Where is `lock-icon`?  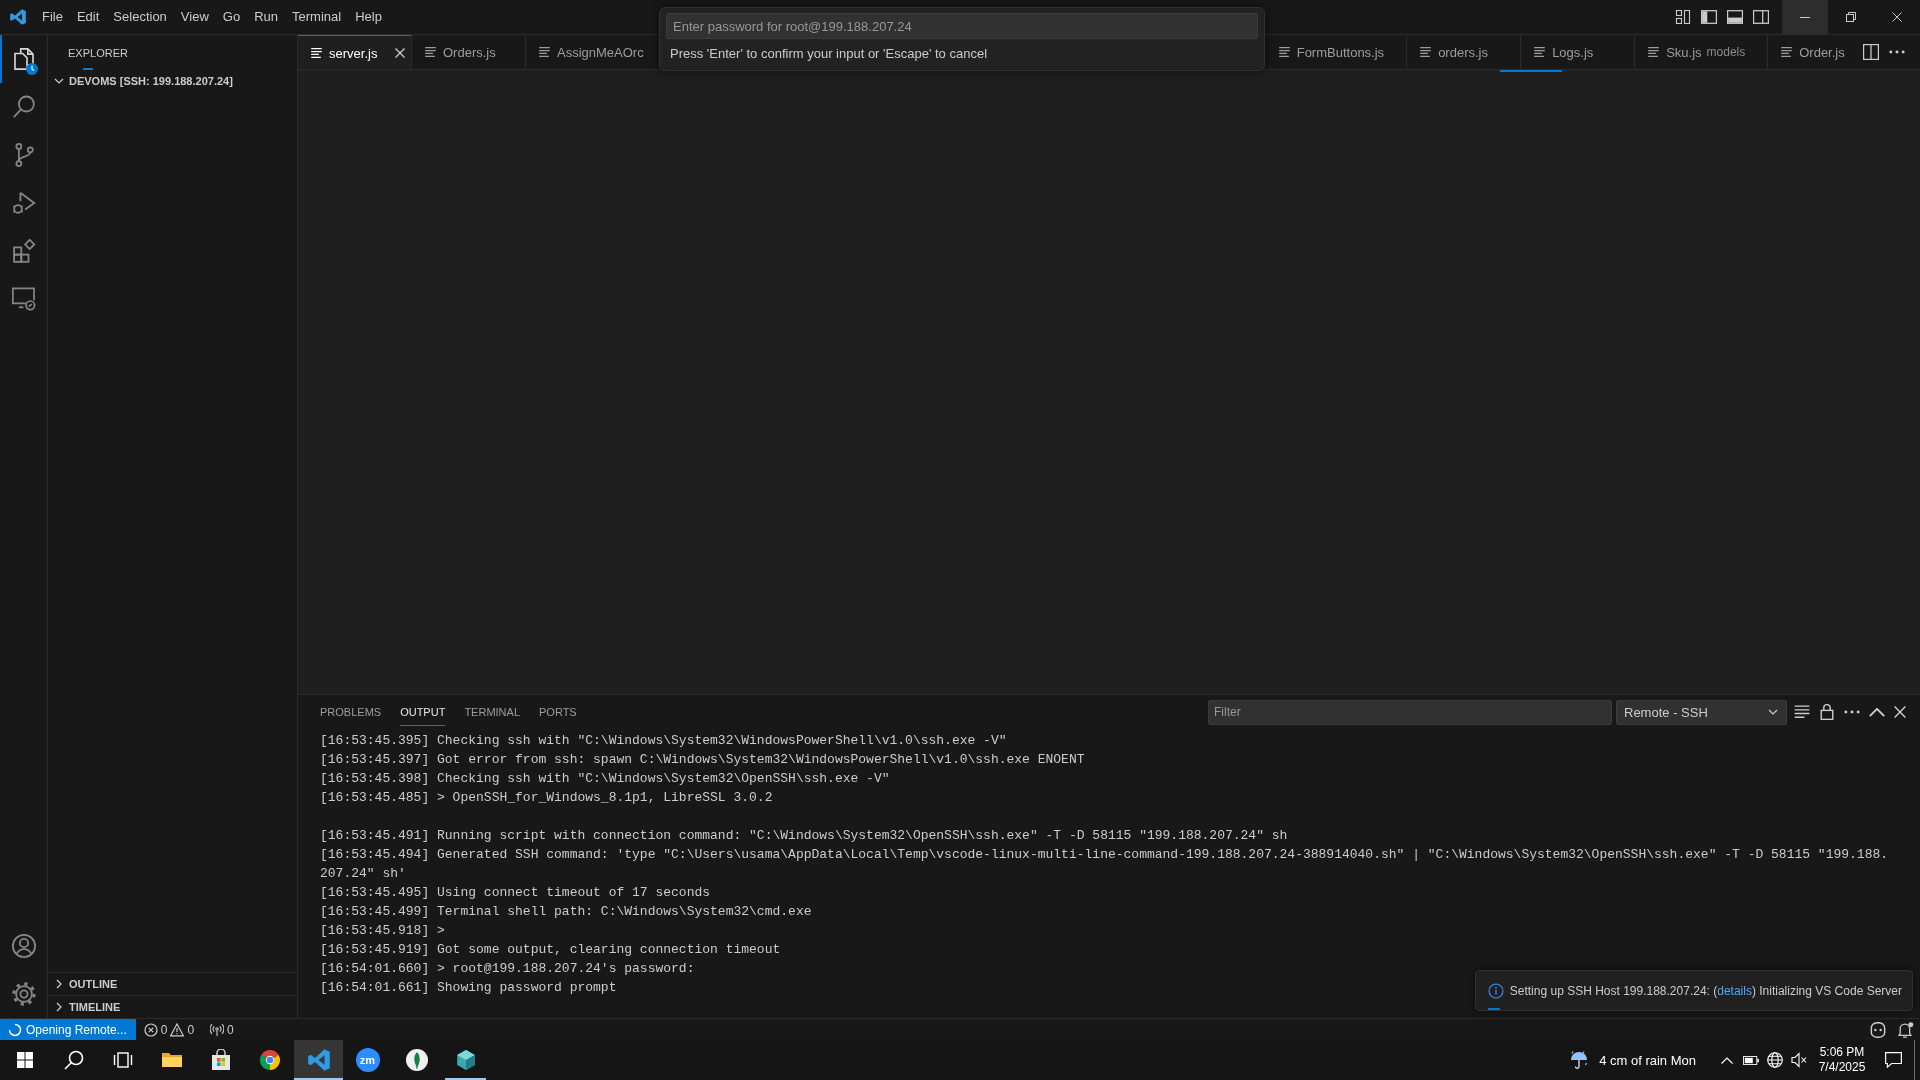
lock-icon is located at coordinates (1827, 712).